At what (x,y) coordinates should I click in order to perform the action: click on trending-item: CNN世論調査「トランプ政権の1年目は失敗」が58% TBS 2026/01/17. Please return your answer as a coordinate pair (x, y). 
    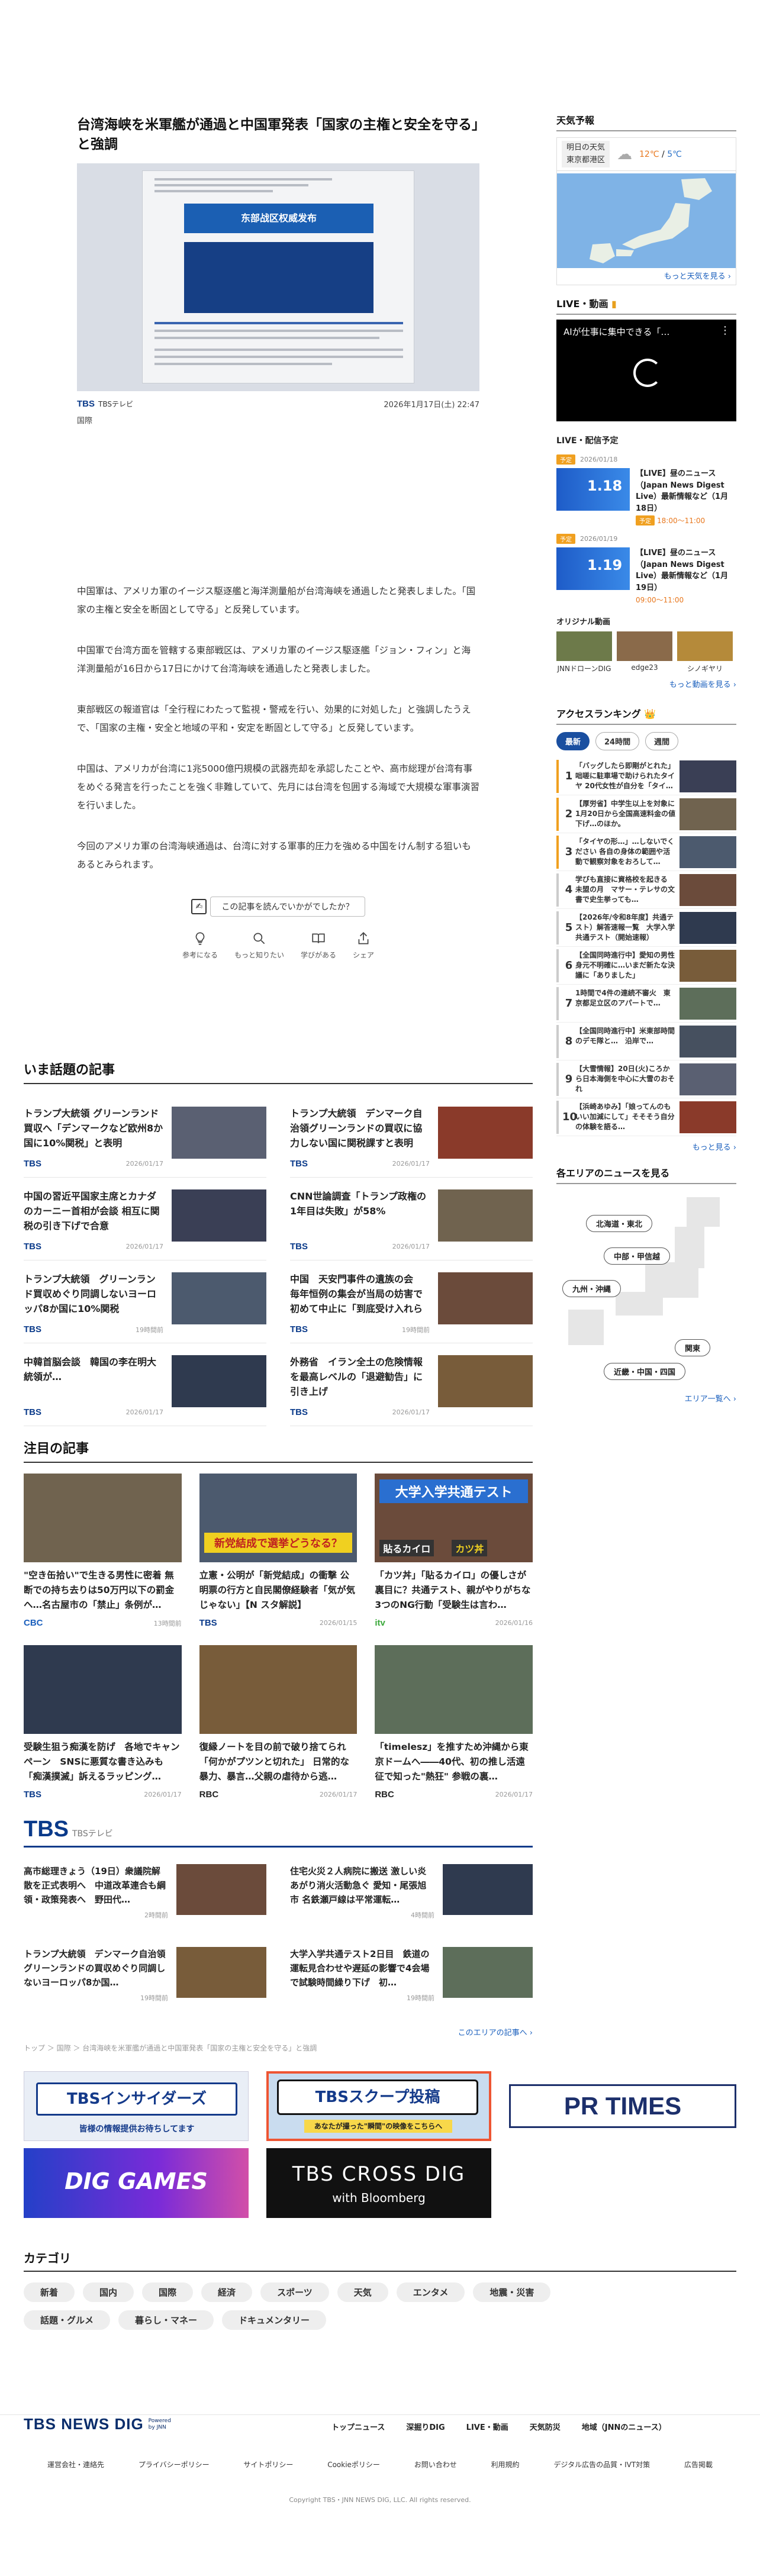
    Looking at the image, I should click on (411, 1219).